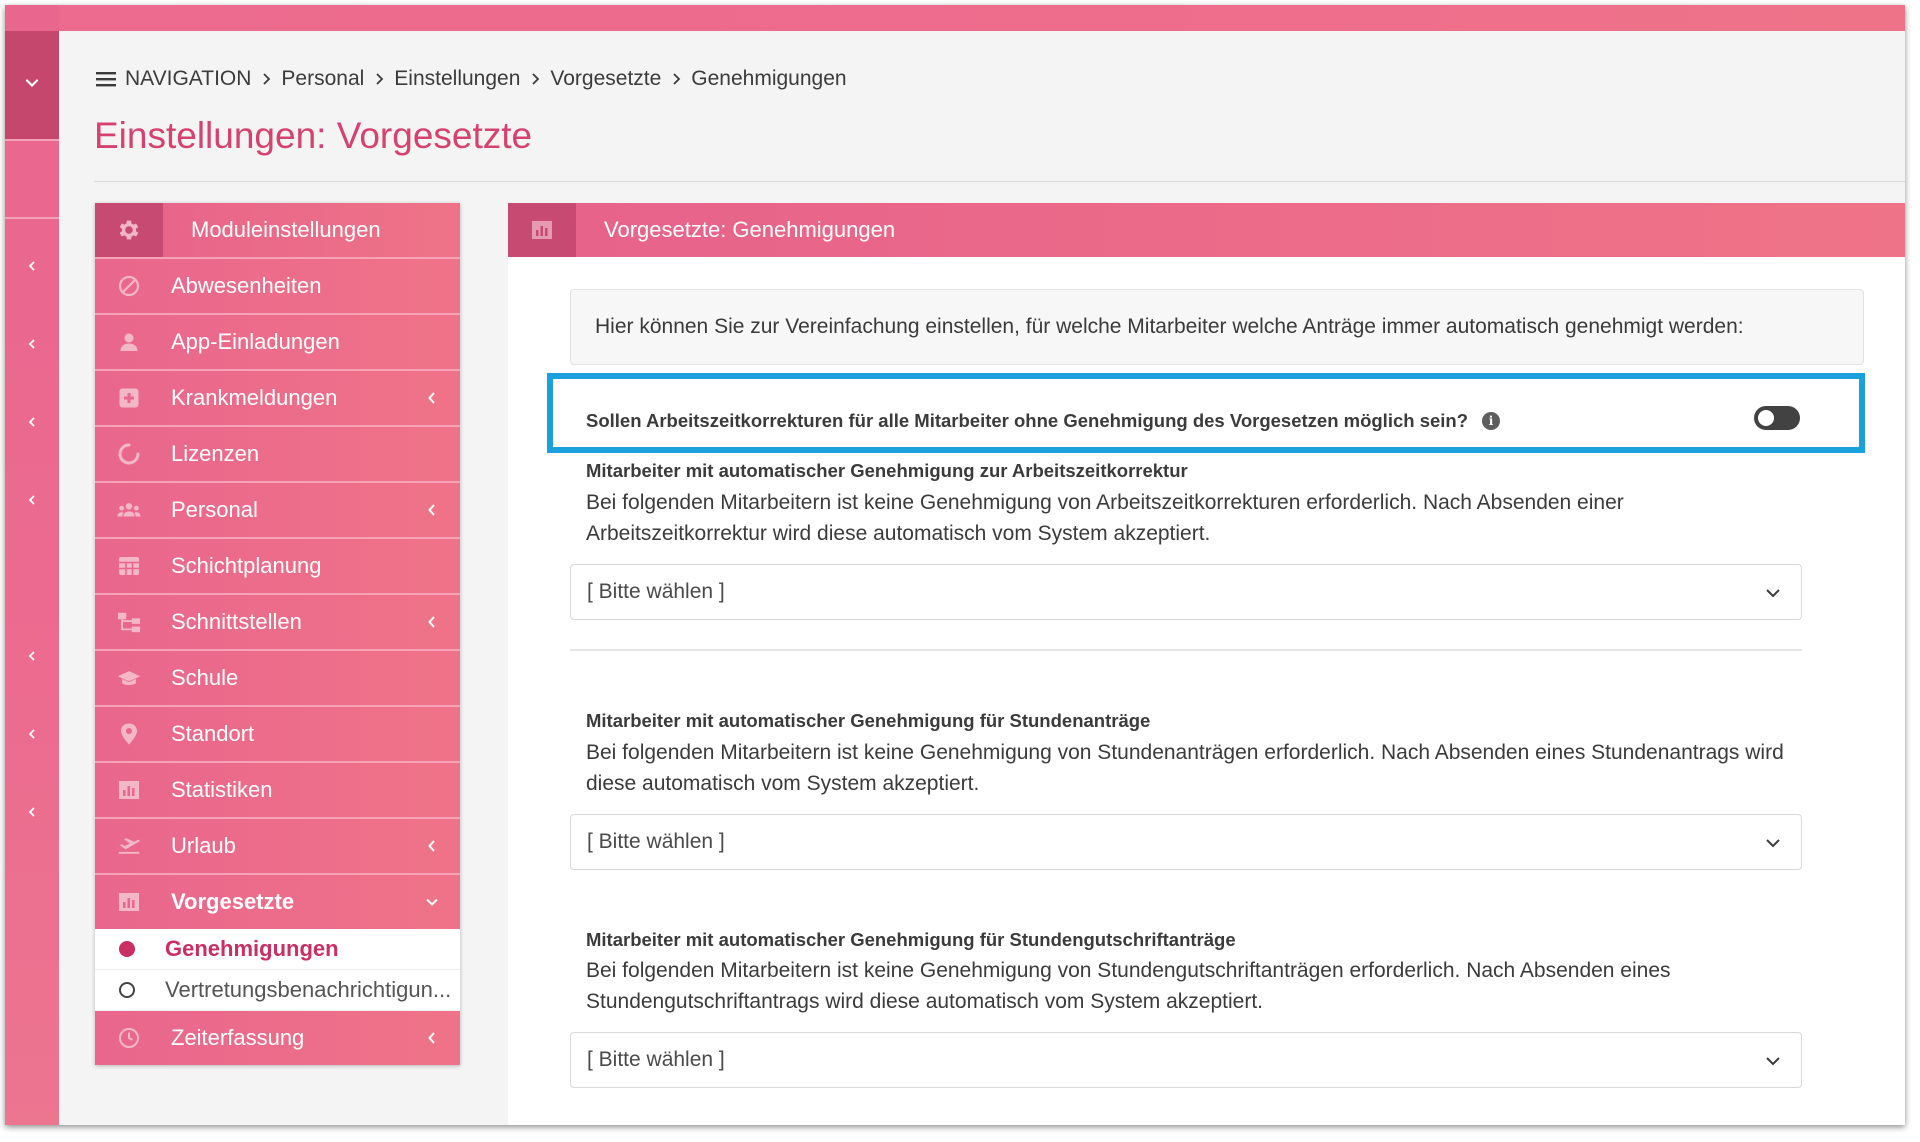 The image size is (1920, 1142). Describe the element at coordinates (1186, 650) in the screenshot. I see `section-divider` at that location.